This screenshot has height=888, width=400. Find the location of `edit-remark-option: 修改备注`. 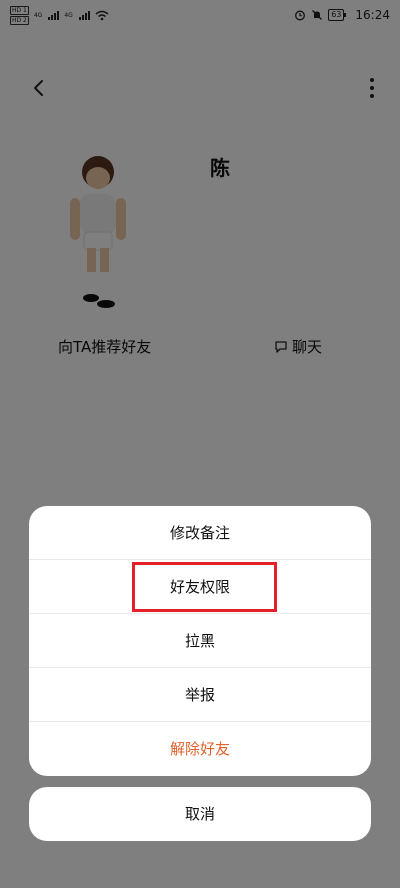

edit-remark-option: 修改备注 is located at coordinates (200, 533).